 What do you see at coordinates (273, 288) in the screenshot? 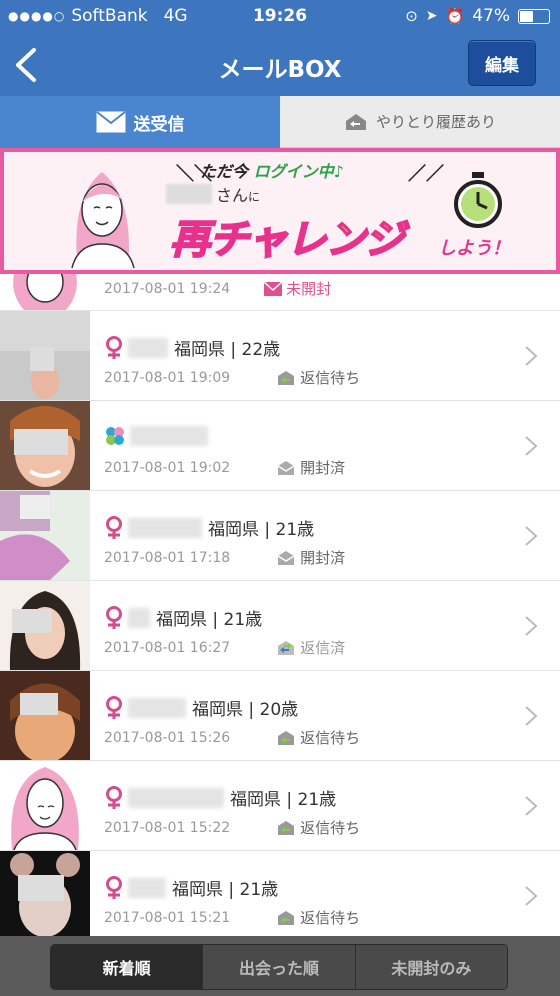
I see `unread-envelope-icon` at bounding box center [273, 288].